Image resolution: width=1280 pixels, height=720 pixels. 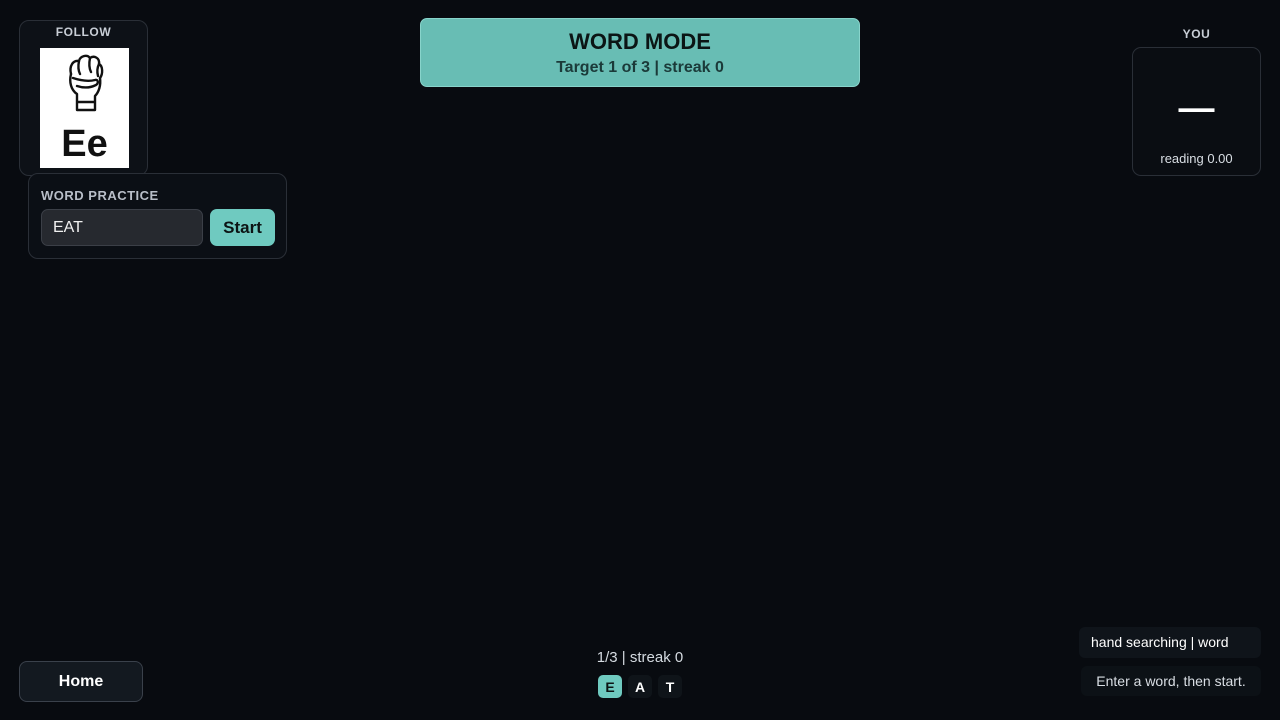 I want to click on sign-letter: Ee, so click(x=84, y=144).